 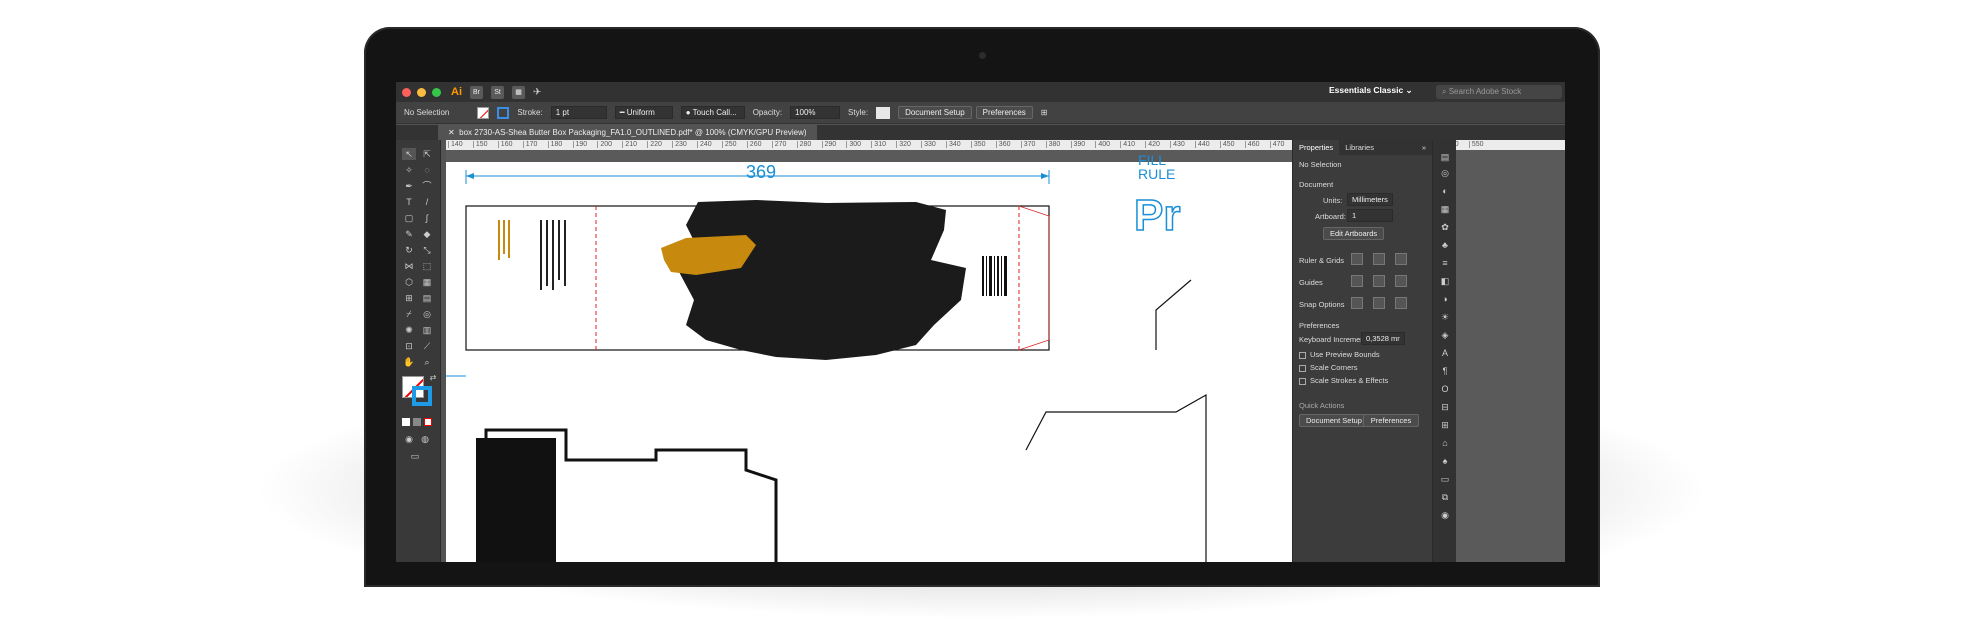 I want to click on asset-export-panel-icon: ♠, so click(x=1445, y=461).